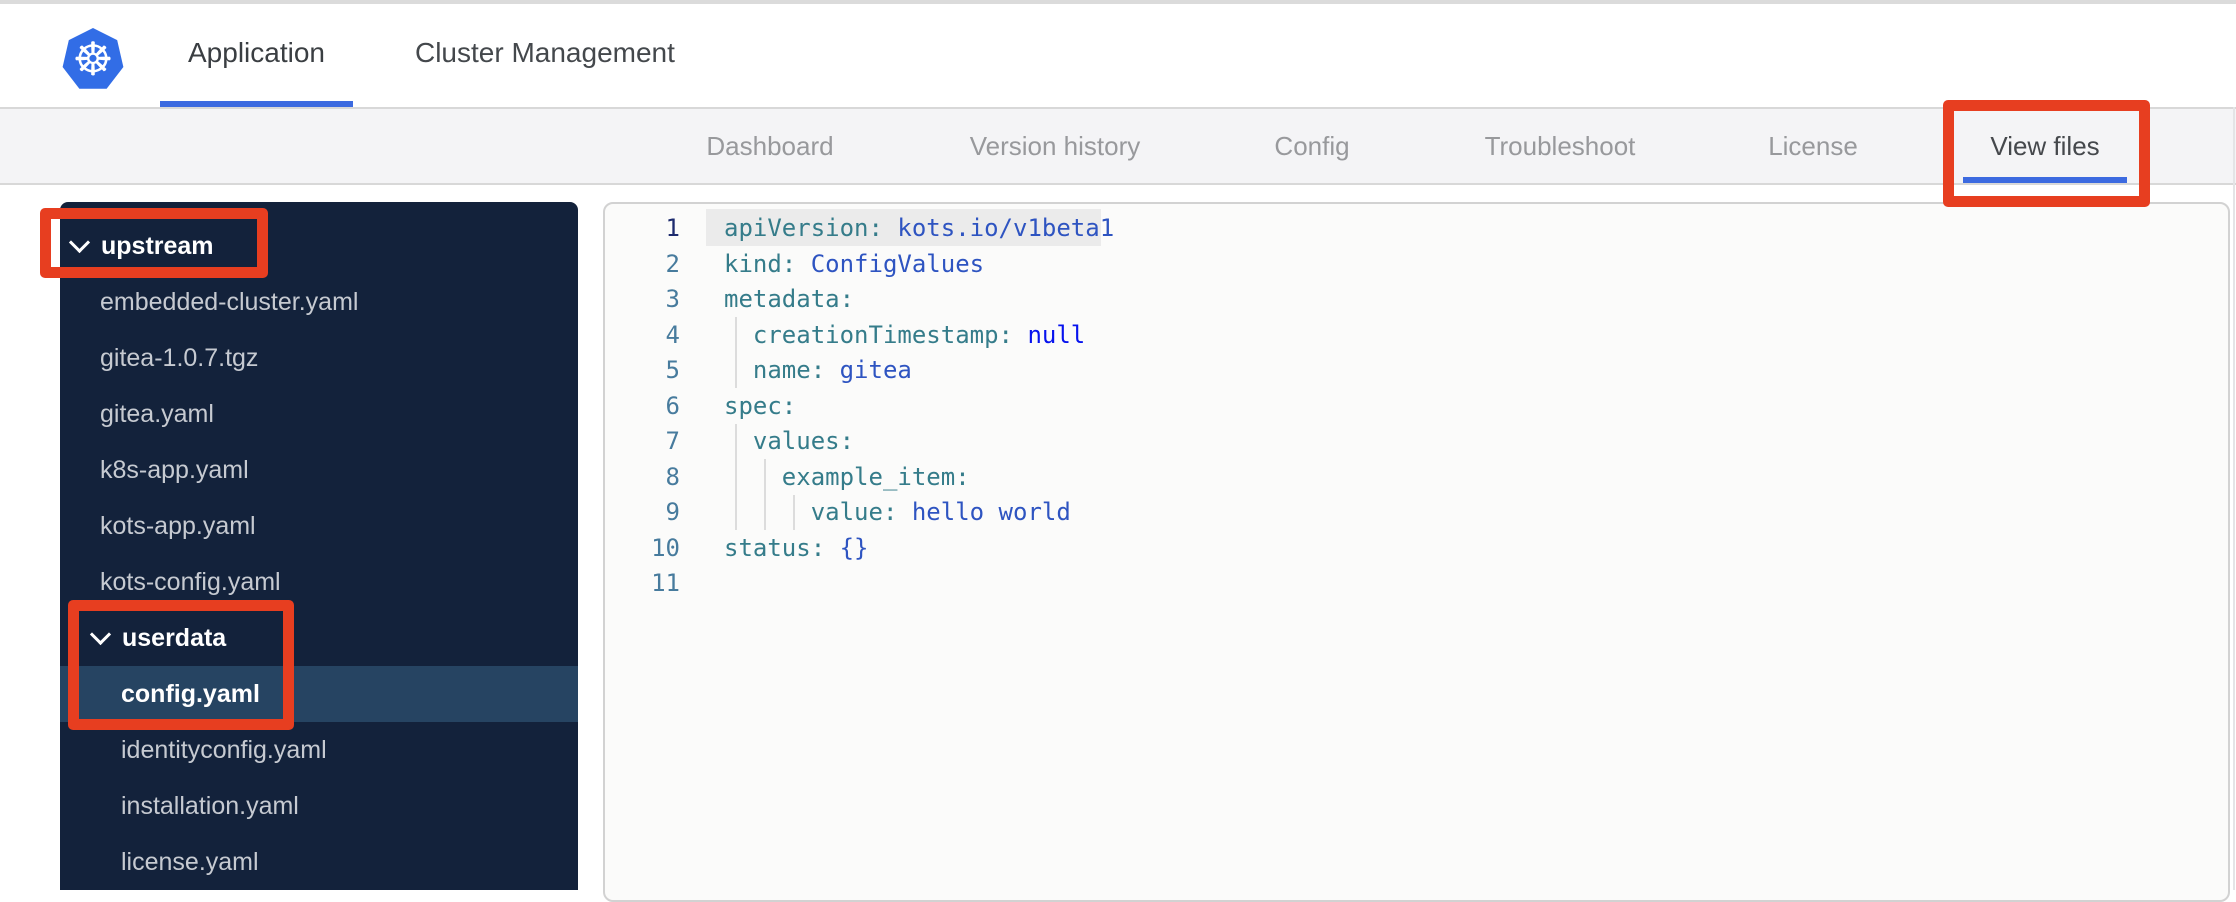 Image resolution: width=2236 pixels, height=902 pixels. I want to click on subnav-item-version-history: Version history, so click(1055, 146).